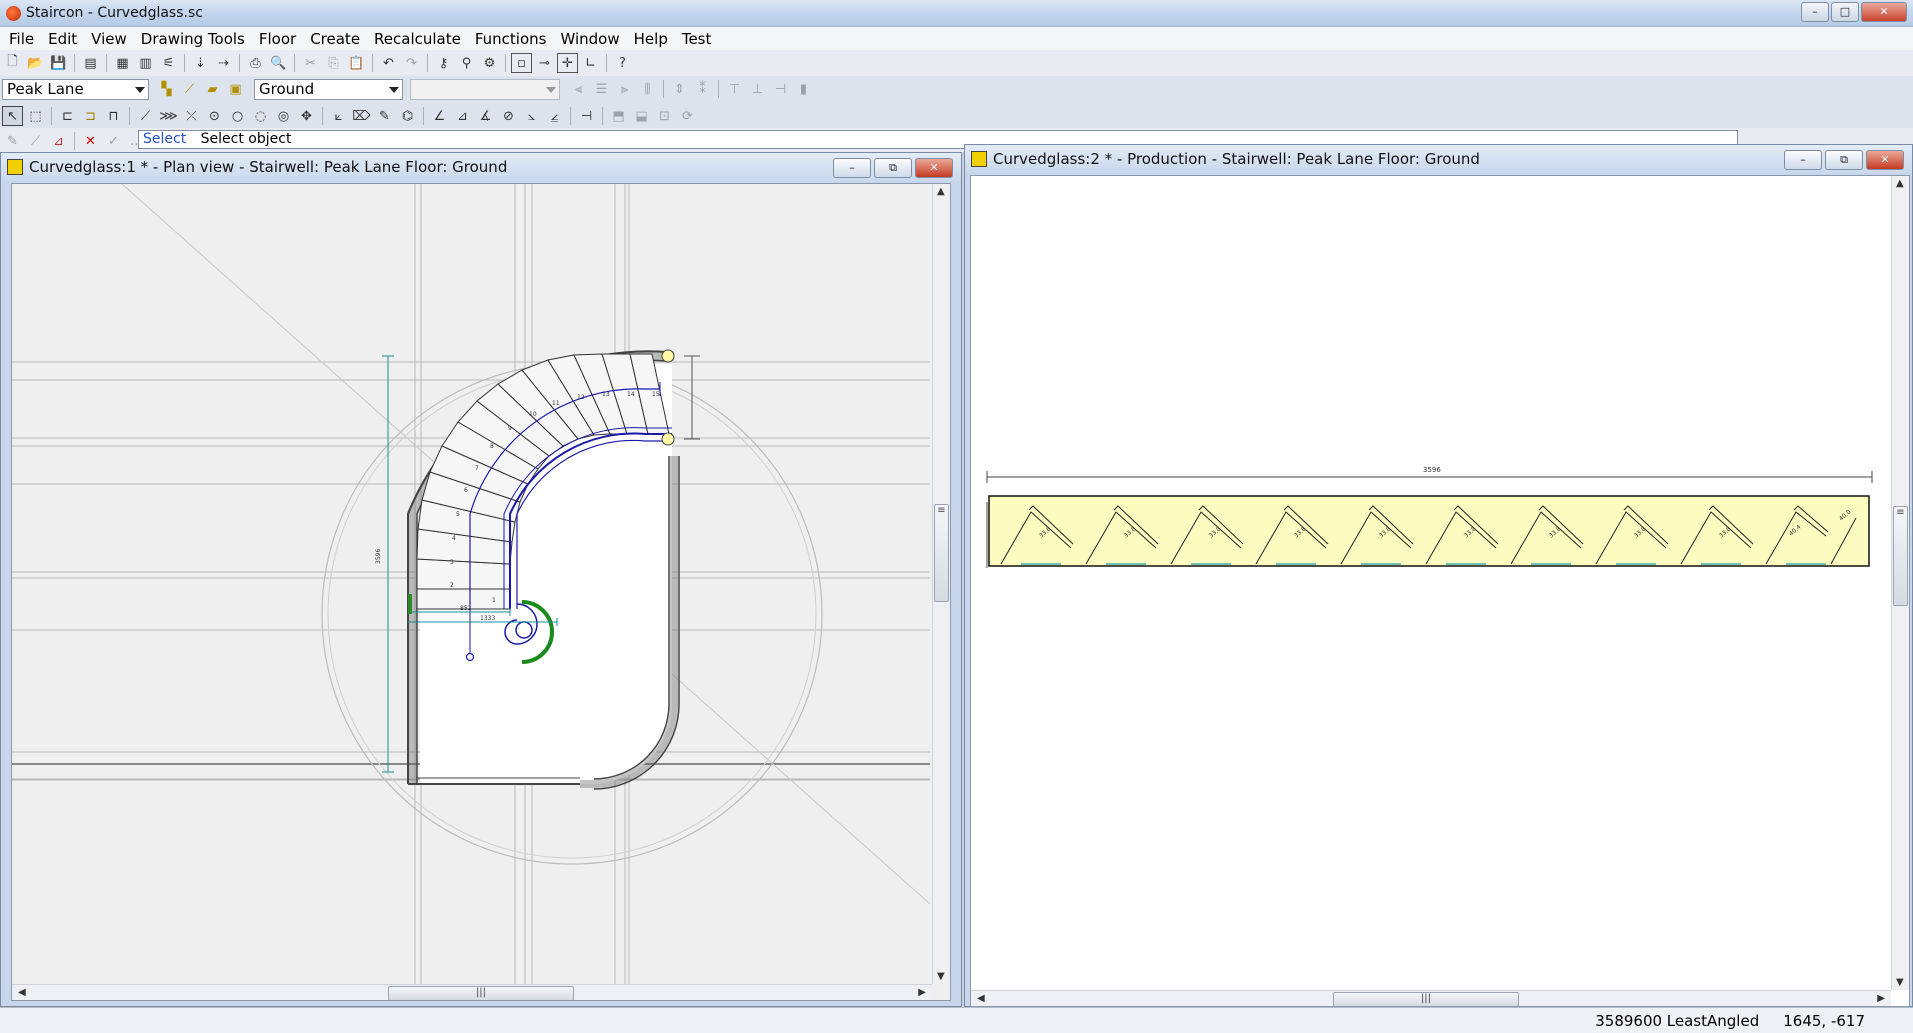 This screenshot has height=1033, width=1913. What do you see at coordinates (223, 63) in the screenshot?
I see `export-icon: ⇢` at bounding box center [223, 63].